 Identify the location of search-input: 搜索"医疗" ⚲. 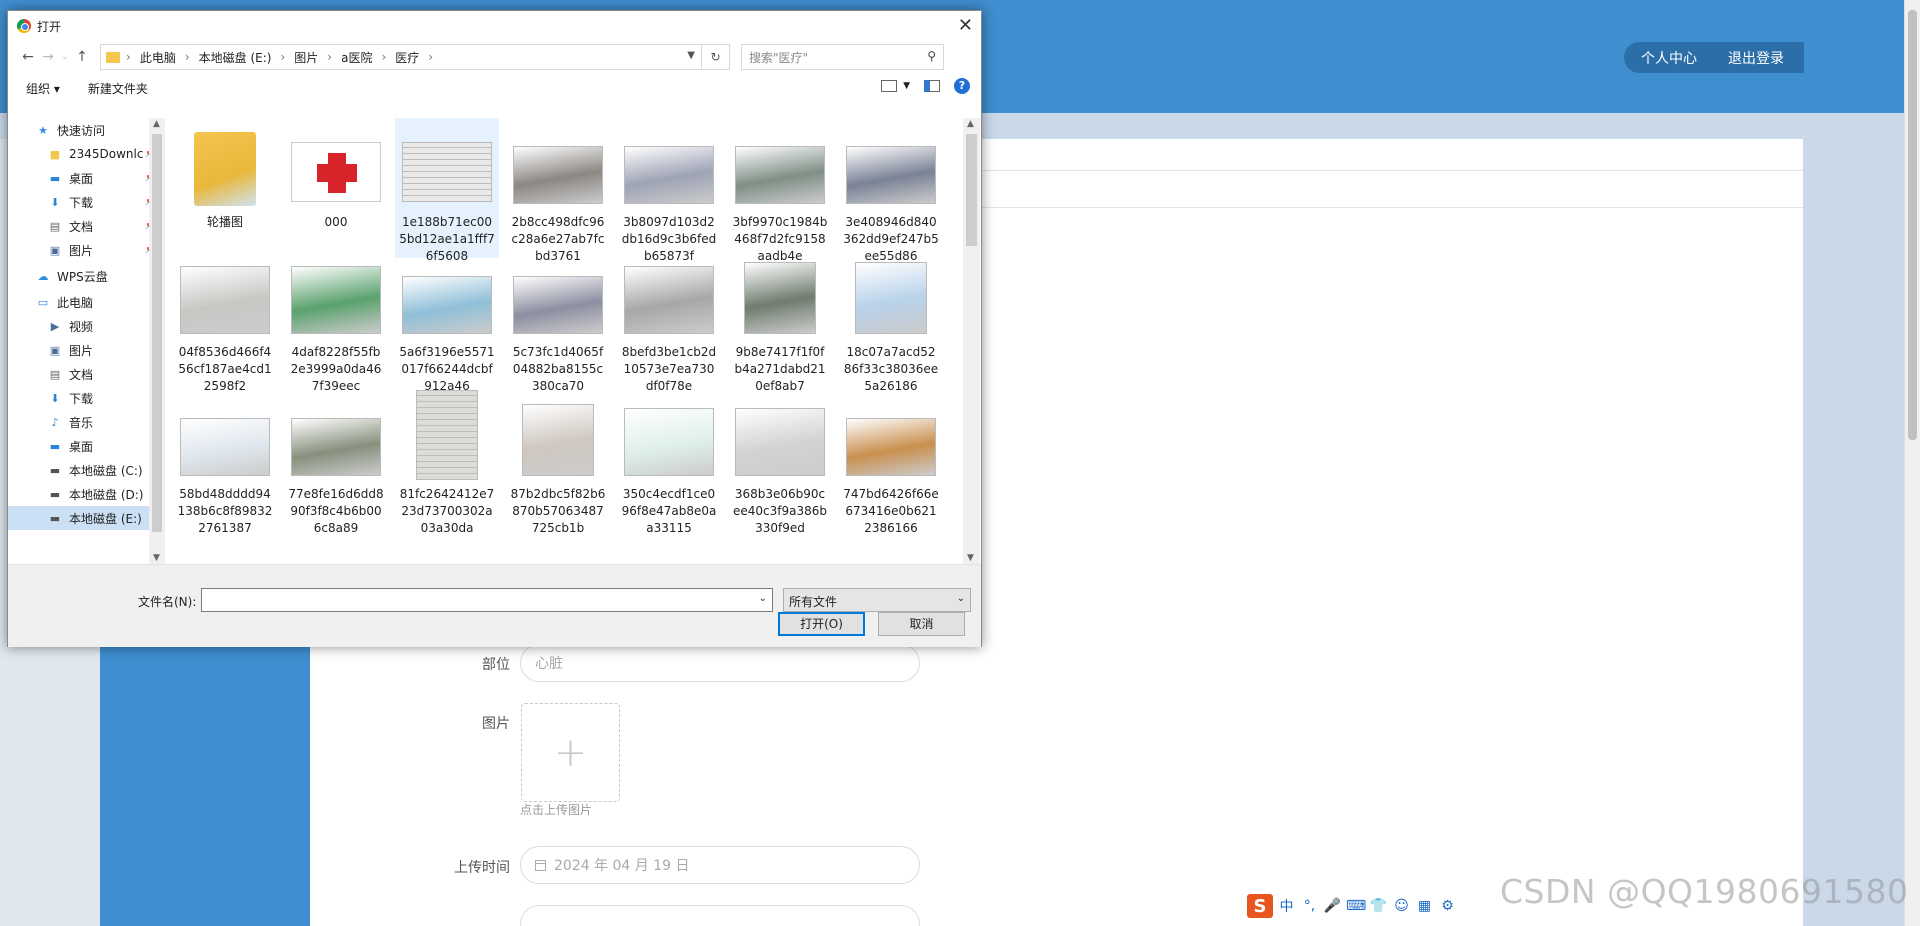
(842, 57).